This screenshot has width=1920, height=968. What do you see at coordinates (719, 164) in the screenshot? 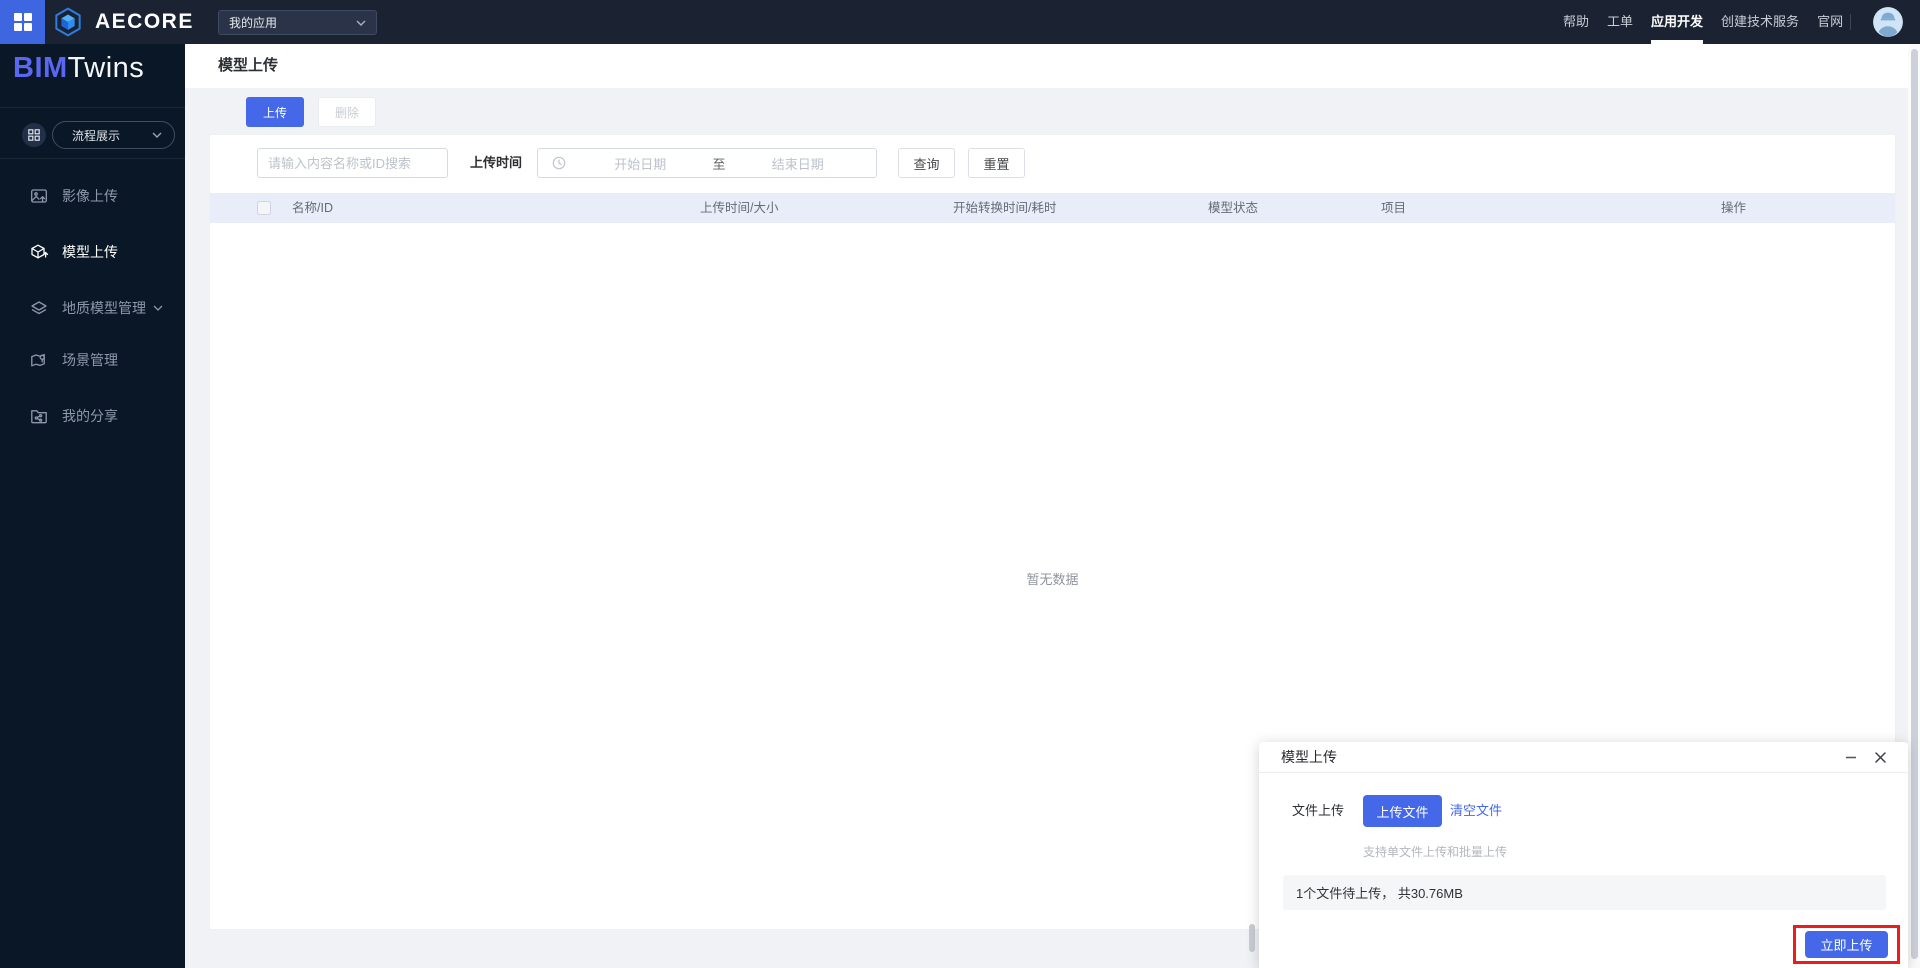
I see `date-range-separator: 至` at bounding box center [719, 164].